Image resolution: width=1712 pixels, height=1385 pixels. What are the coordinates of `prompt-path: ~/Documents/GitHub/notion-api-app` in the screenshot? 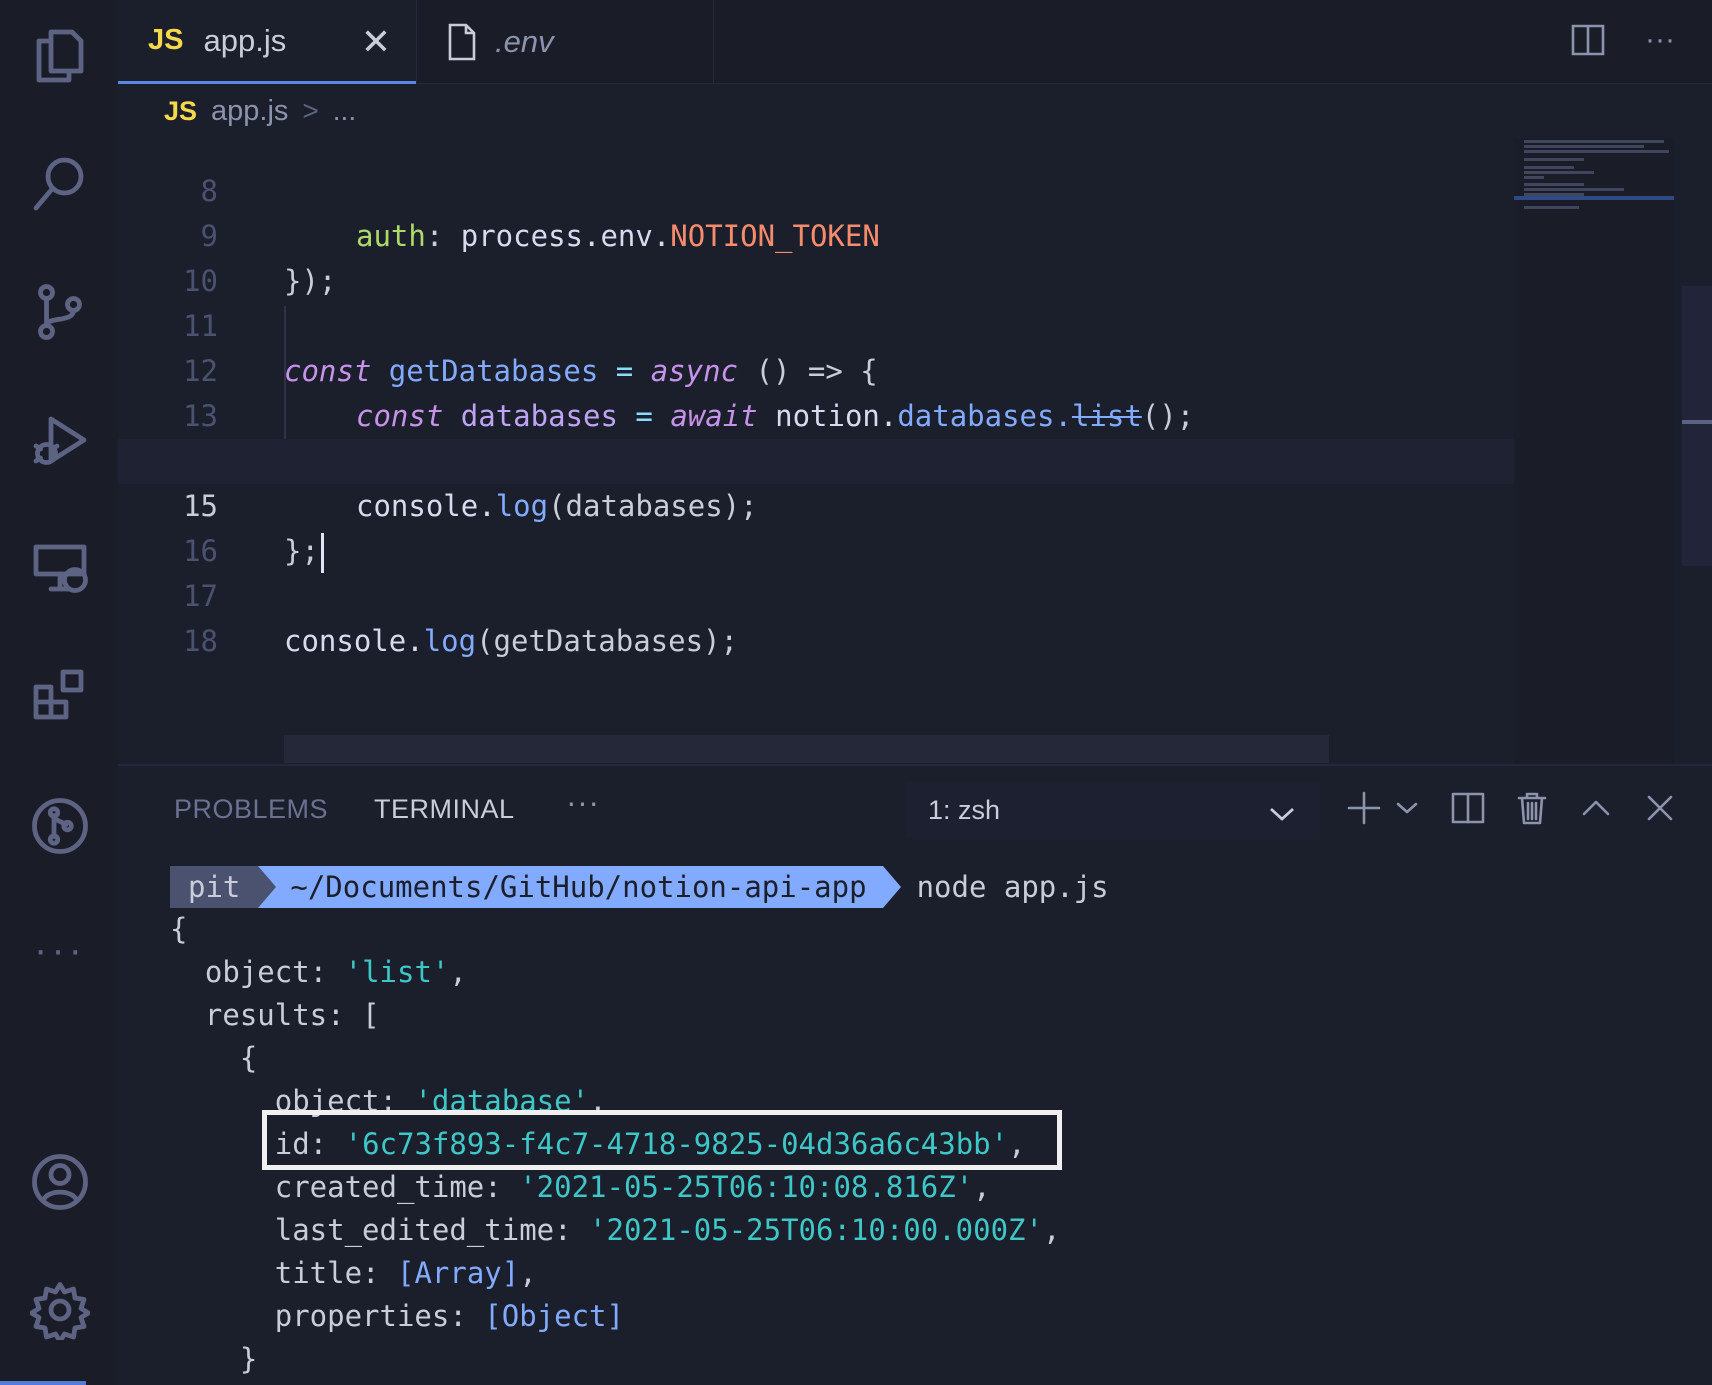 It's located at (579, 887).